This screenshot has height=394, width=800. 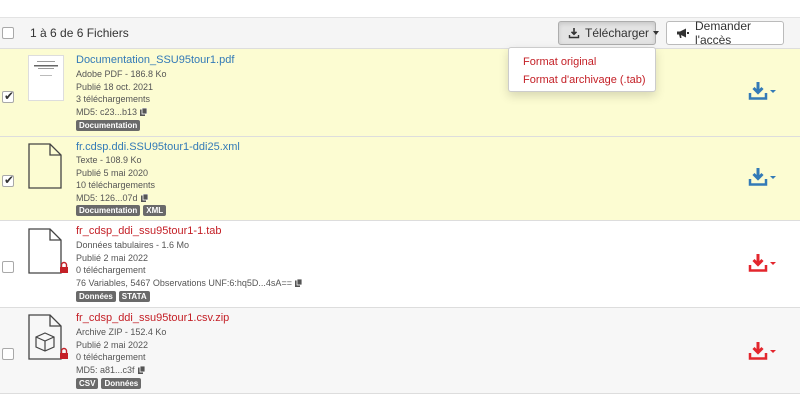 I want to click on download-dropdown-button: Télécharger, so click(x=609, y=33).